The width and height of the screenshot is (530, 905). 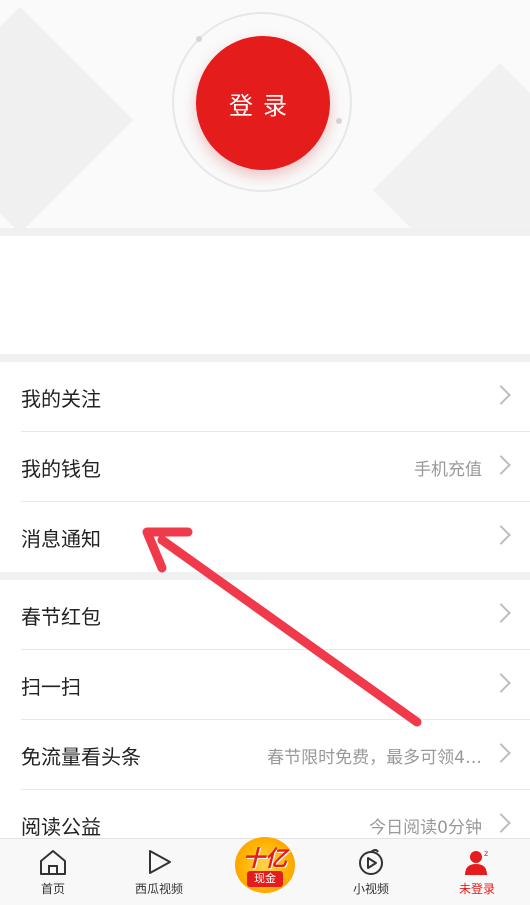 I want to click on promo-small-text: 现金, so click(x=265, y=879).